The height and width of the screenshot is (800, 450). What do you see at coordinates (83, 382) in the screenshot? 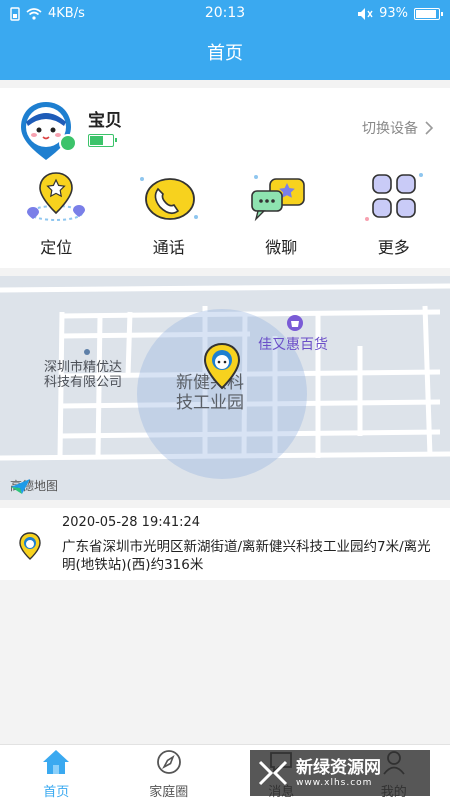
I see `map-company-label-2: 科技有限公司` at bounding box center [83, 382].